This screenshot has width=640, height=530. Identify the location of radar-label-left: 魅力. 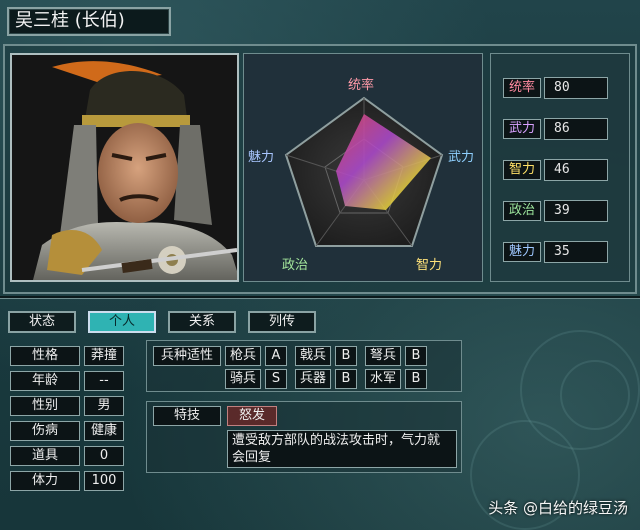
(261, 157).